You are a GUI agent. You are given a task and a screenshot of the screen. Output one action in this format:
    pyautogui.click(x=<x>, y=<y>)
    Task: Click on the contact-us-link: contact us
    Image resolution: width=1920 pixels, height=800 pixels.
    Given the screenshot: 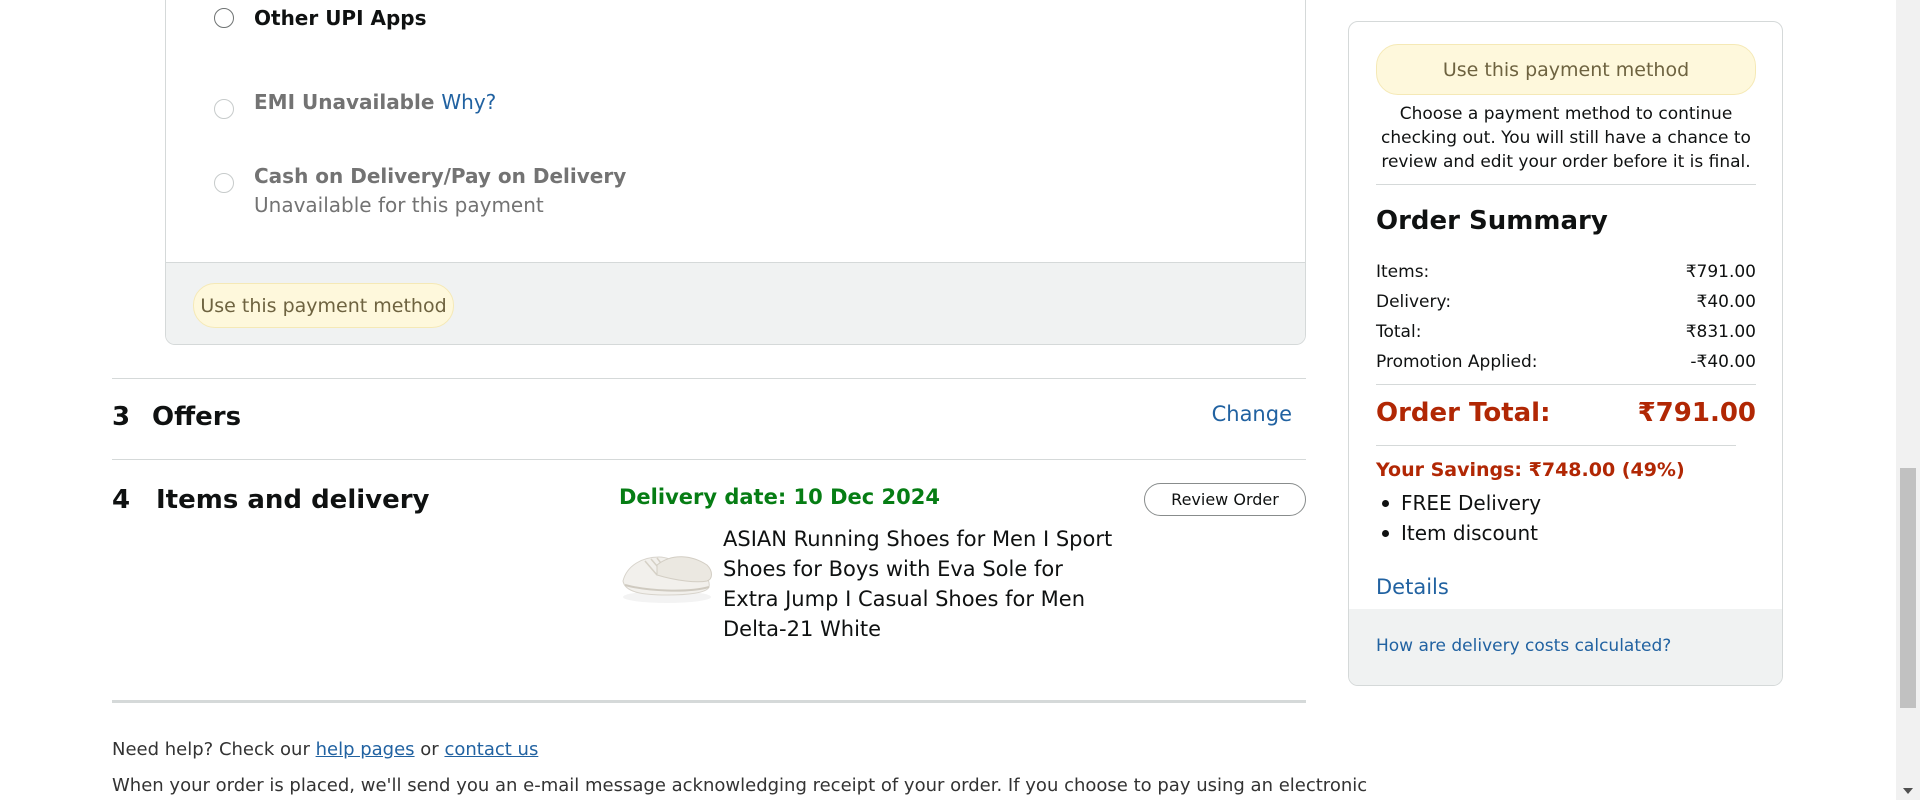 What is the action you would take?
    pyautogui.click(x=491, y=749)
    